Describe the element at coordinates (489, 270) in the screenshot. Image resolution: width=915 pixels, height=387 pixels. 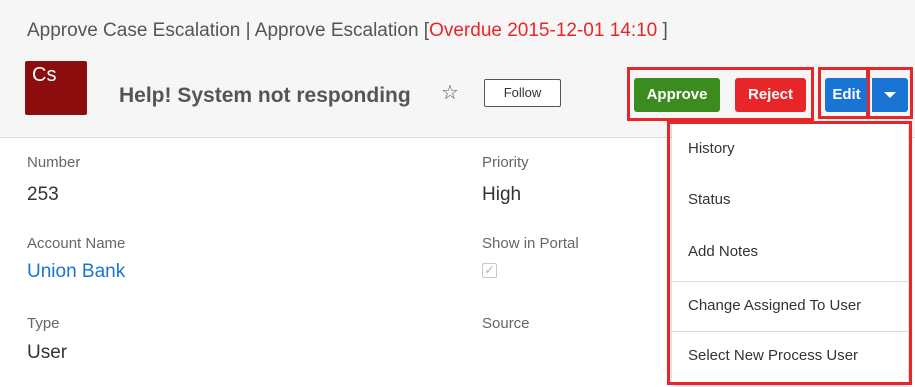
I see `show-in-portal-checkbox: ✓` at that location.